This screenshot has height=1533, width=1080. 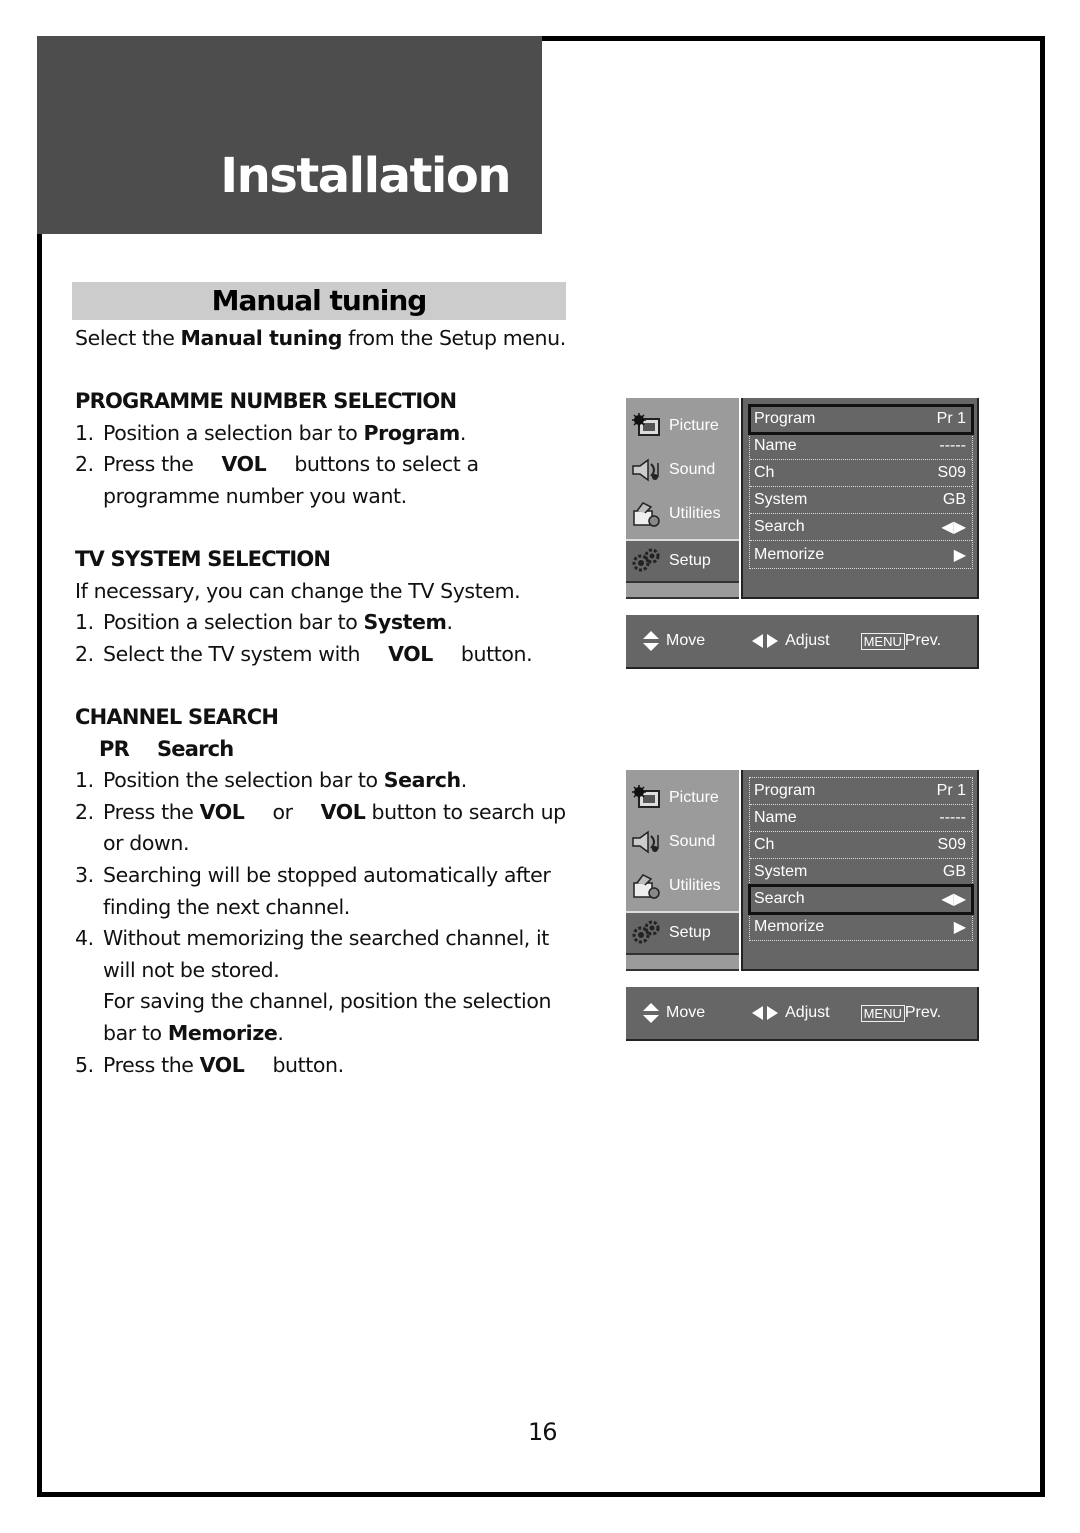 I want to click on step-number: 3., so click(x=84, y=874).